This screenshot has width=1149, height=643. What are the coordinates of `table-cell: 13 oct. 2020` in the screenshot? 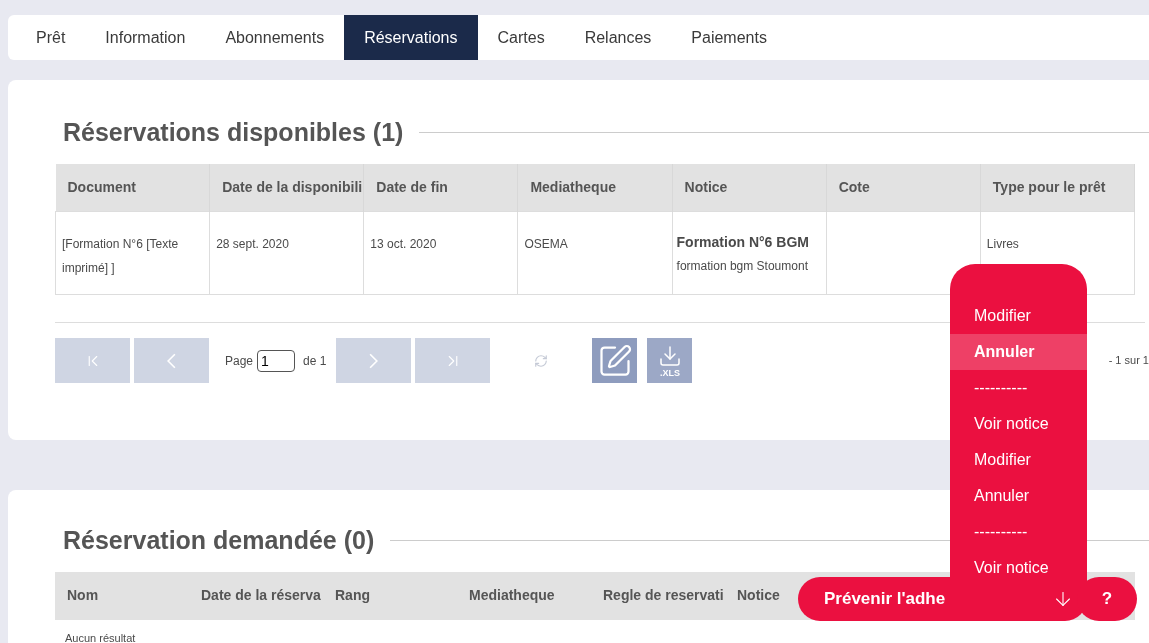 It's located at (440, 253).